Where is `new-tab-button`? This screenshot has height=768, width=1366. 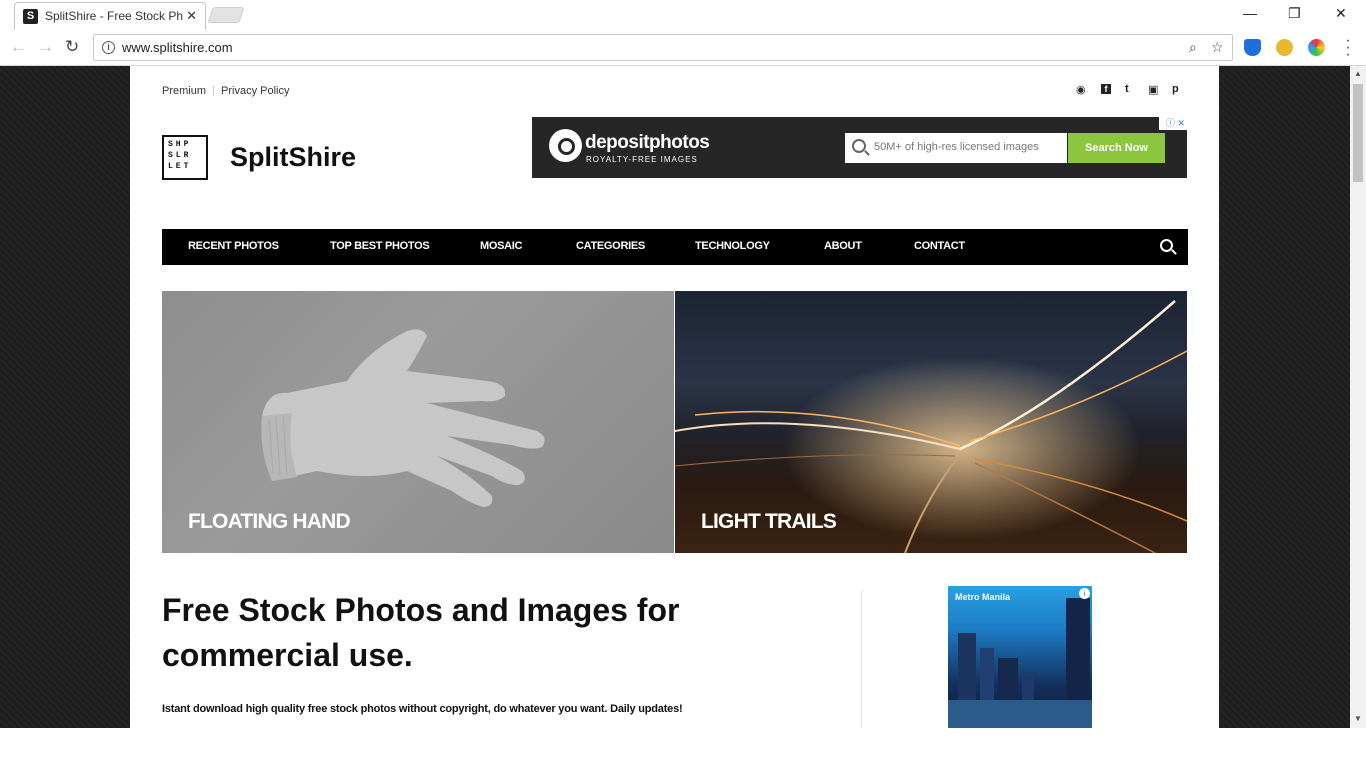 new-tab-button is located at coordinates (226, 15).